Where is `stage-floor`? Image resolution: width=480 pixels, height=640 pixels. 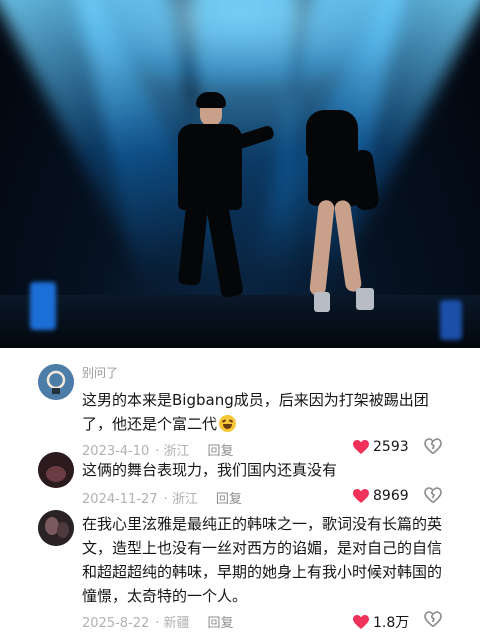
stage-floor is located at coordinates (240, 321).